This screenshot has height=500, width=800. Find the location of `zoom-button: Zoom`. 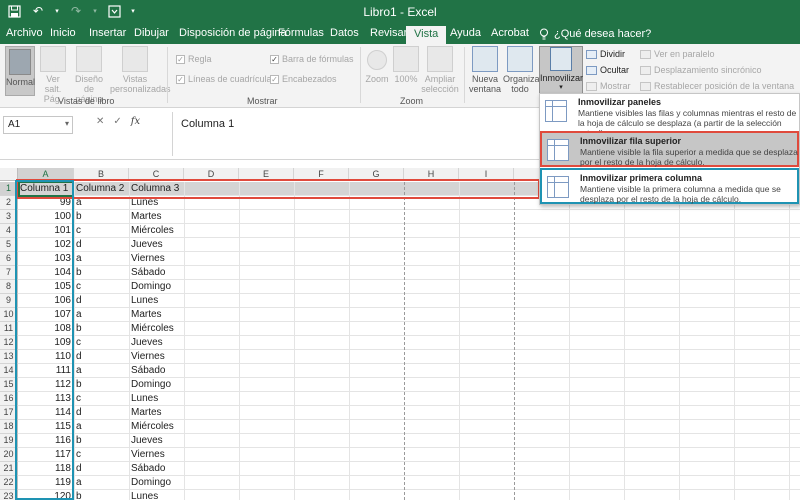

zoom-button: Zoom is located at coordinates (377, 65).